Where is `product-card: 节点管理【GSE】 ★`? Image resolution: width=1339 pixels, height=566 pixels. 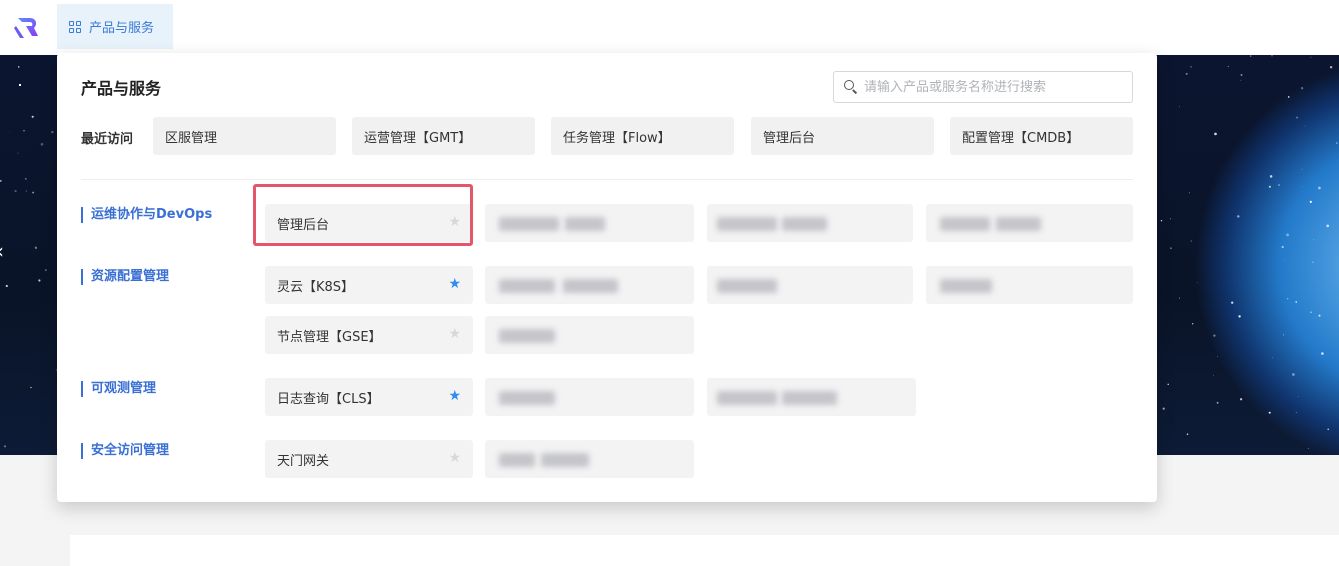
product-card: 节点管理【GSE】 ★ is located at coordinates (369, 335).